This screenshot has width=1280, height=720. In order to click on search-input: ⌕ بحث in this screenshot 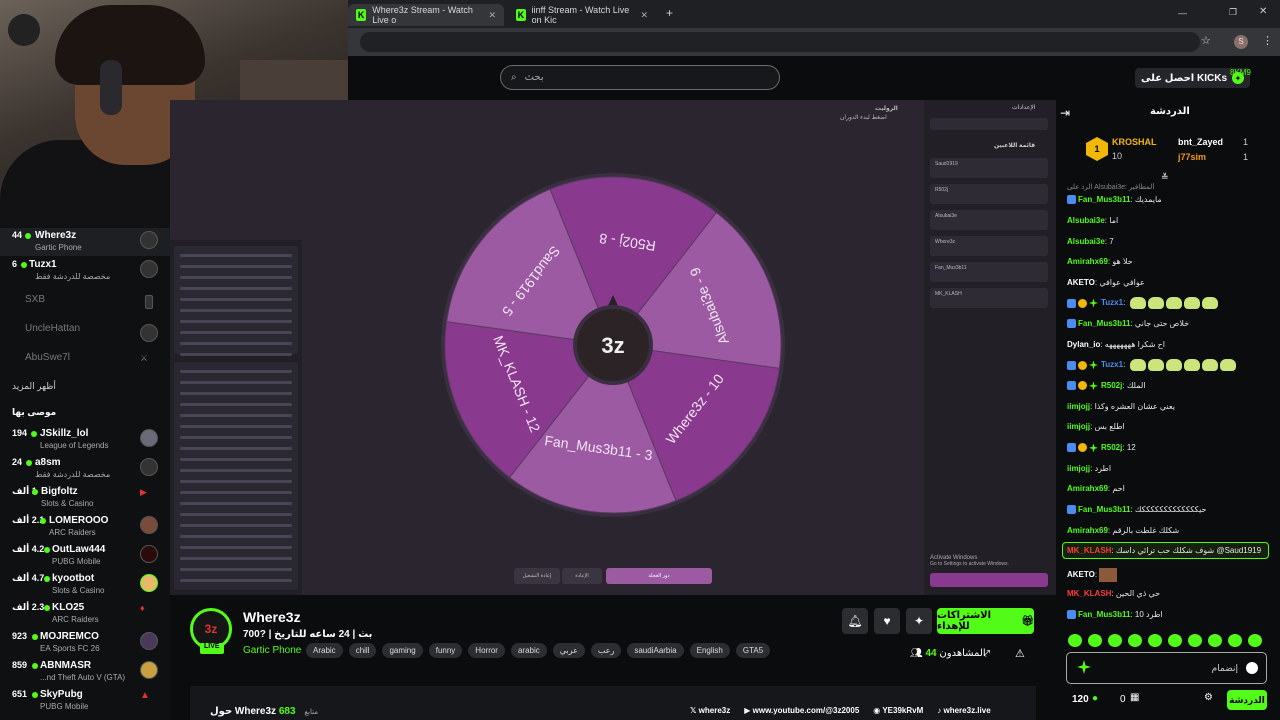, I will do `click(640, 77)`.